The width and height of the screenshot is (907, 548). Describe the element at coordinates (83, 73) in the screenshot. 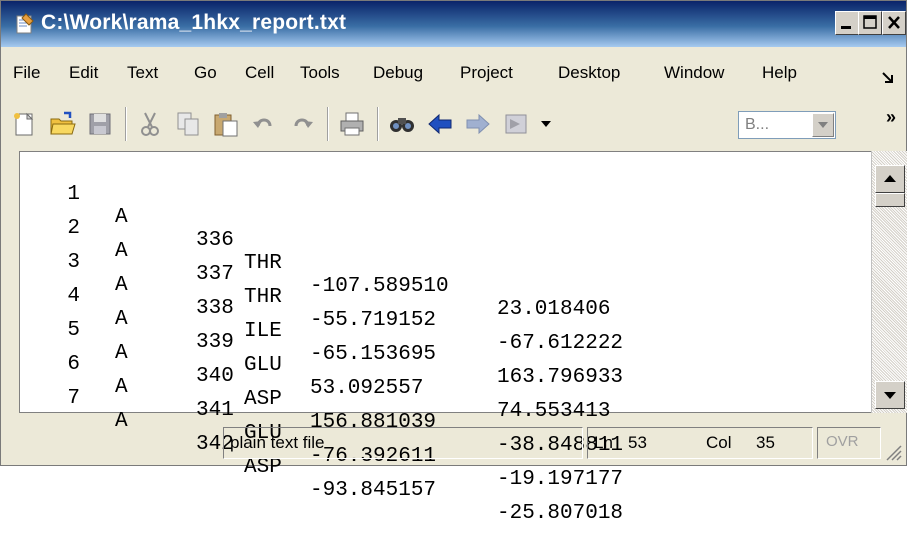

I see `menu-edit: Edit` at that location.